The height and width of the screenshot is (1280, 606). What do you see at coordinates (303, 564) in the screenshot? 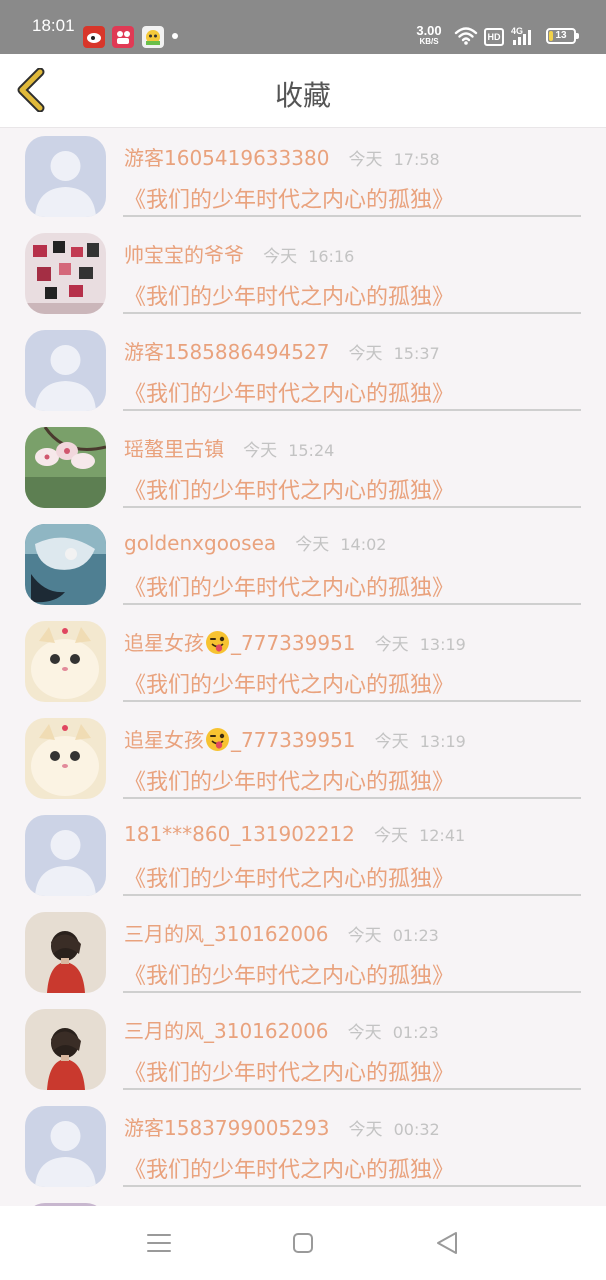
I see `list-item: goldenxgoosea 今天 14:02 《我们的少年时代之内心的孤独》` at bounding box center [303, 564].